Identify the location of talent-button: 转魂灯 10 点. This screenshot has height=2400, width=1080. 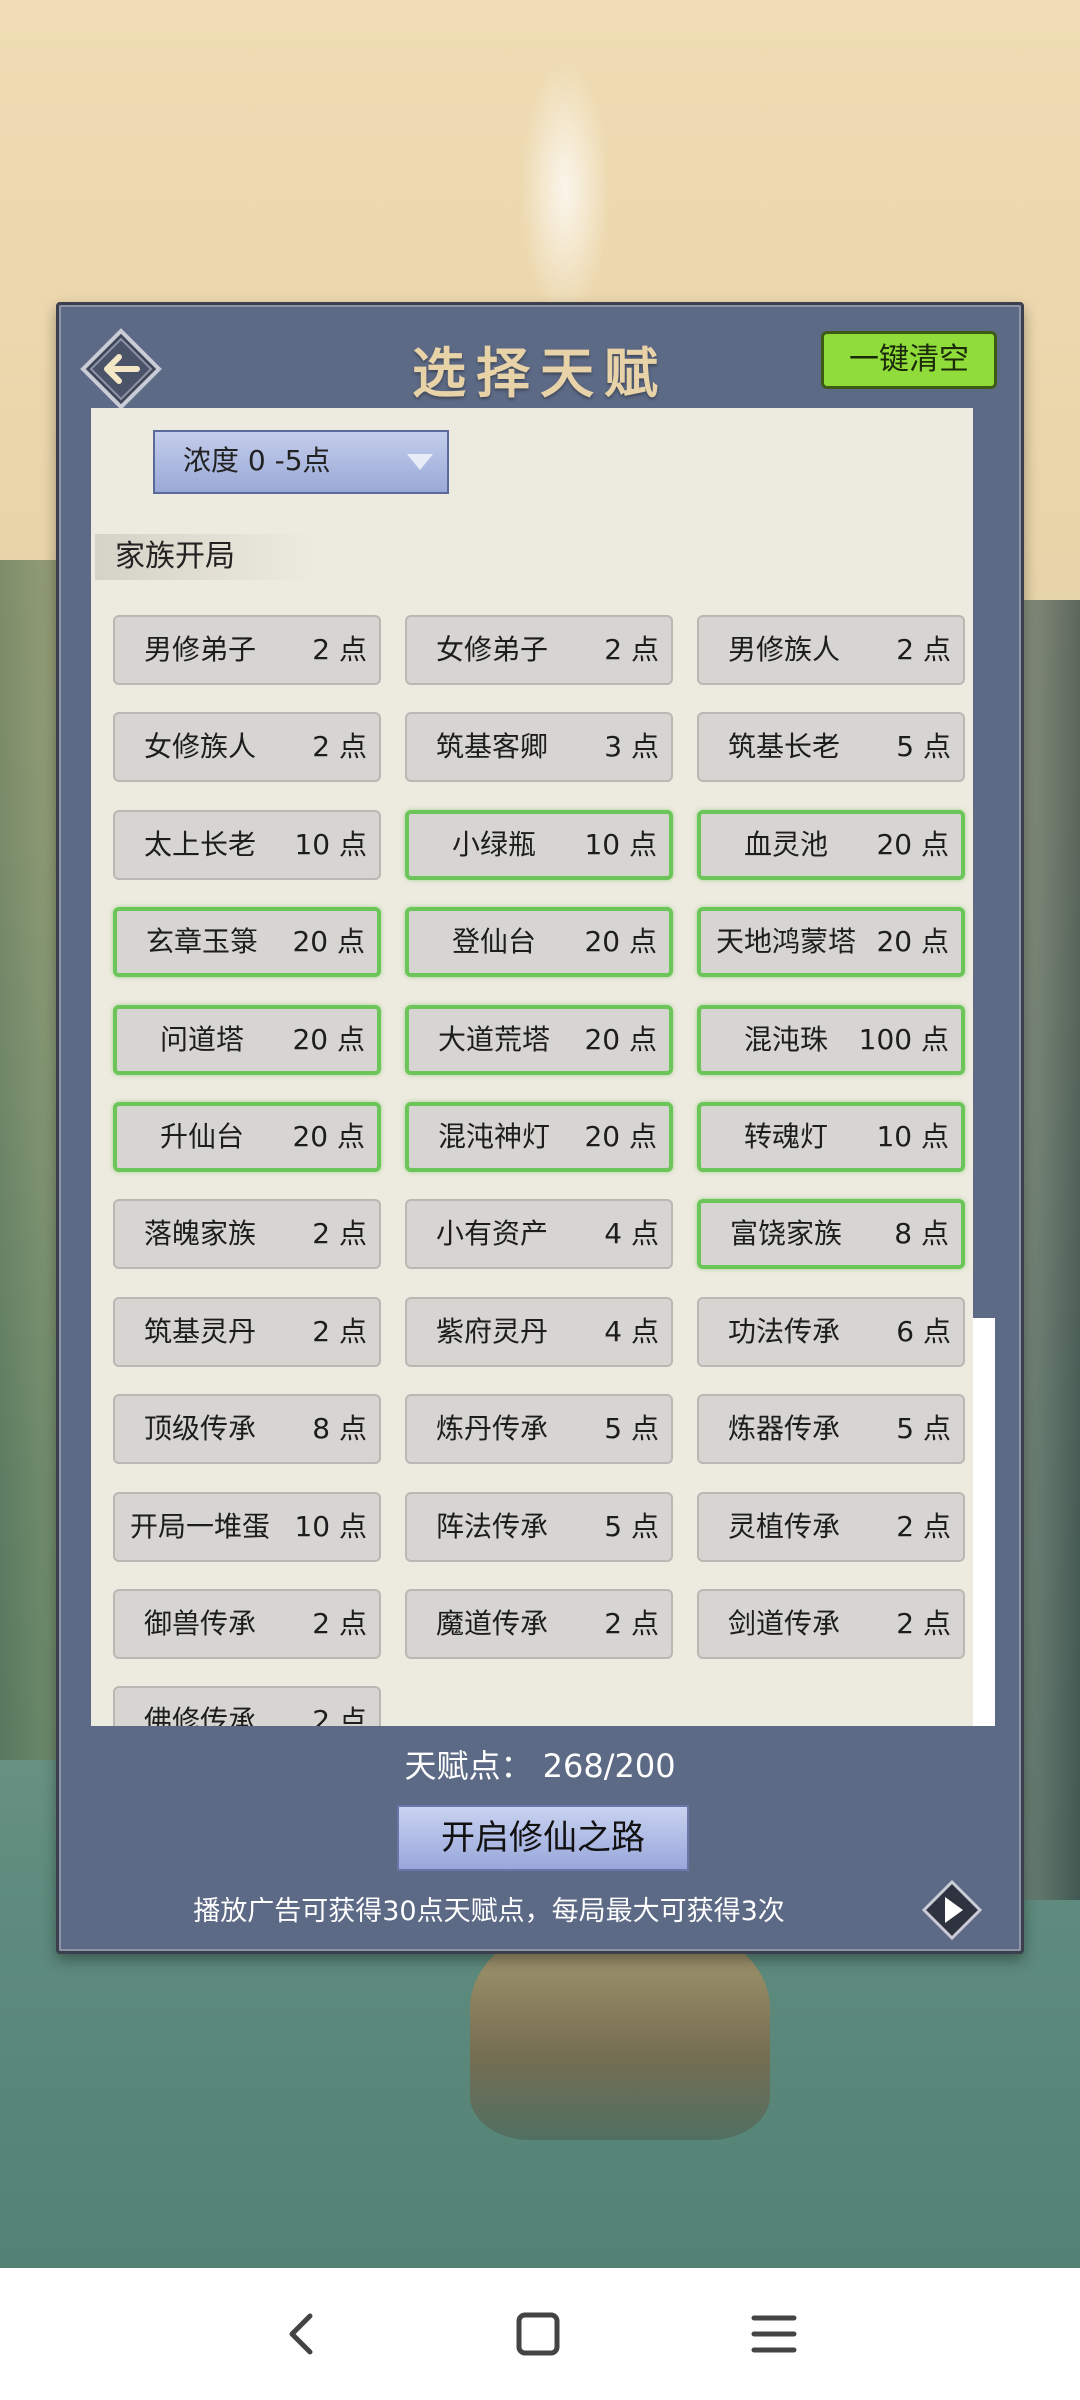
(831, 1137).